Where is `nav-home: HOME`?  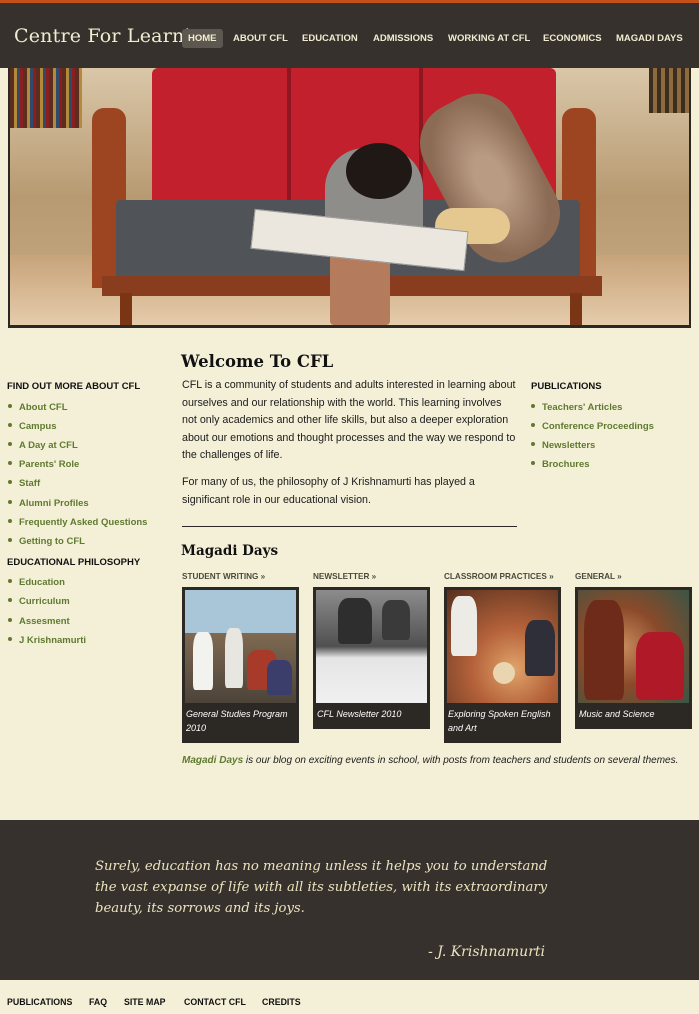
nav-home: HOME is located at coordinates (202, 38).